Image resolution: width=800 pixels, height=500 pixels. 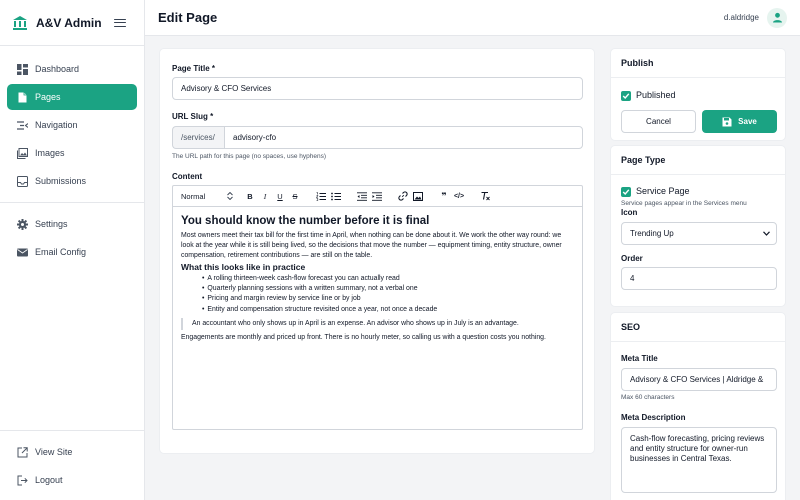 I want to click on sidebar-item-dashboard: Dashboard, so click(x=72, y=69).